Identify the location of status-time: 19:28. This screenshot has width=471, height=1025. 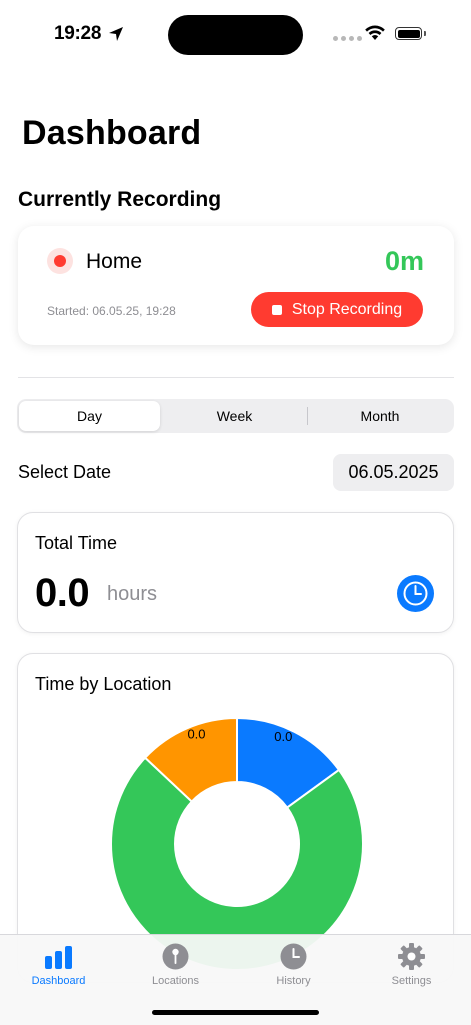
(78, 33).